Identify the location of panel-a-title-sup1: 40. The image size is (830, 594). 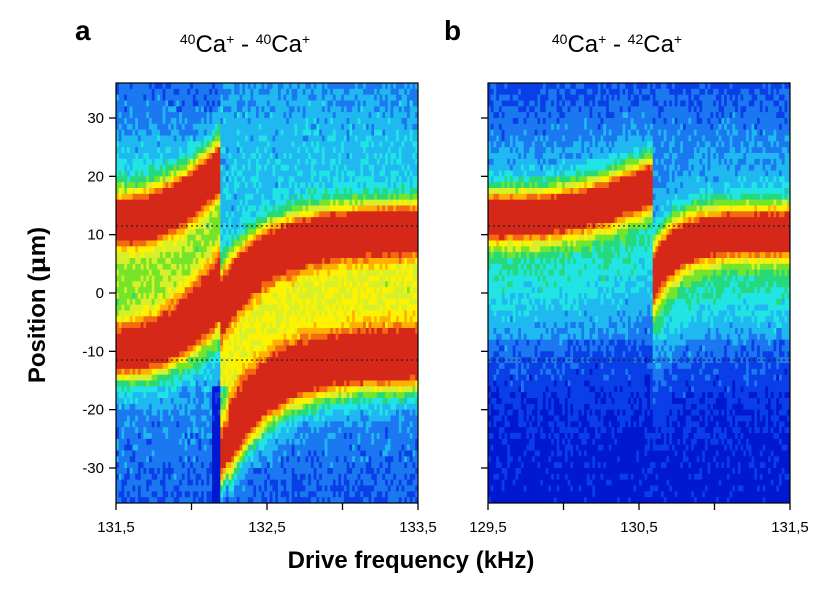
(188, 39).